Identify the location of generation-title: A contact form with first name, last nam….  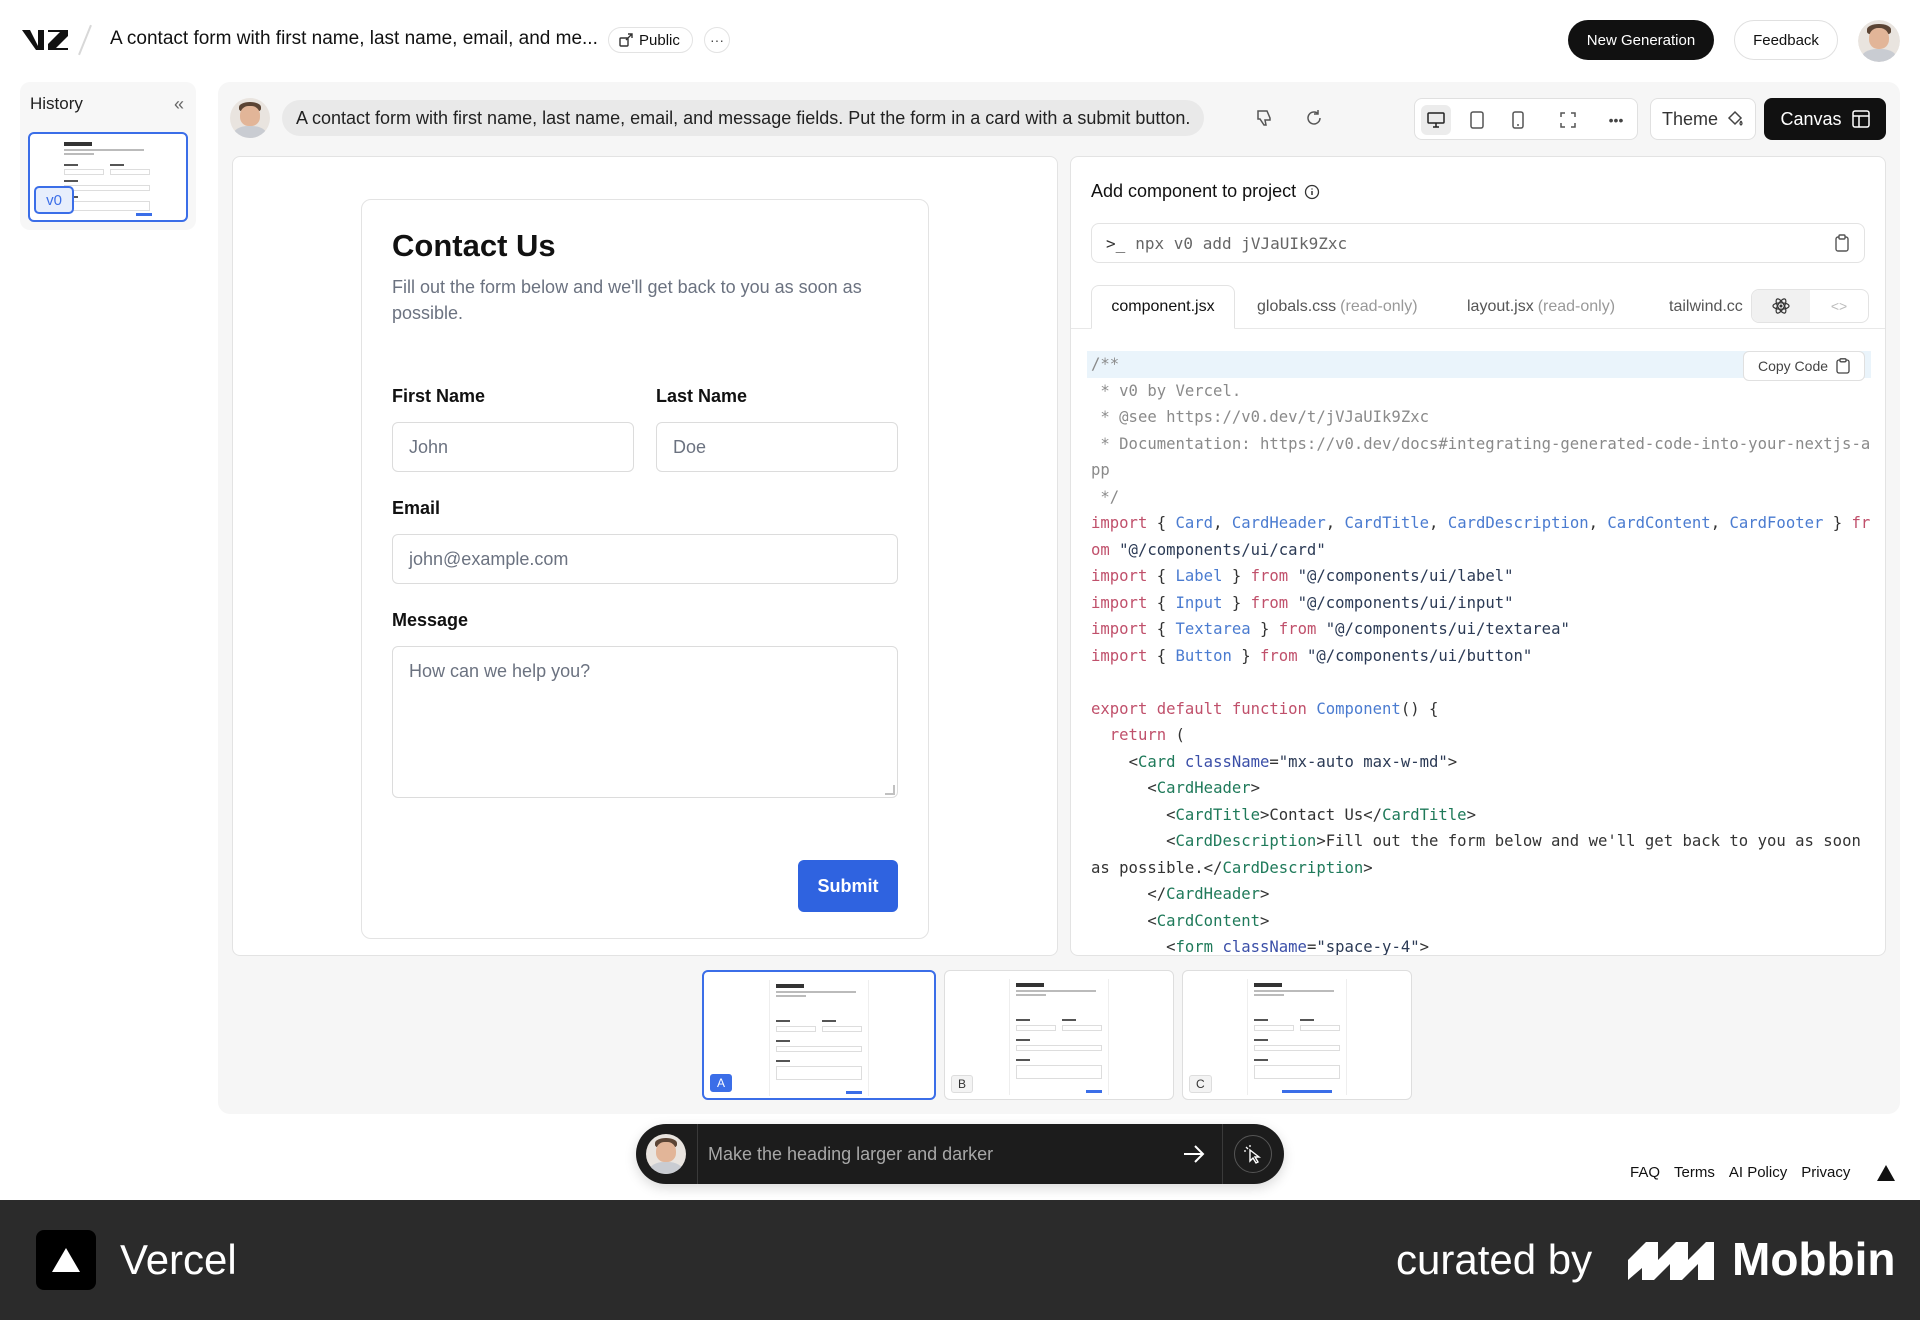
(354, 39).